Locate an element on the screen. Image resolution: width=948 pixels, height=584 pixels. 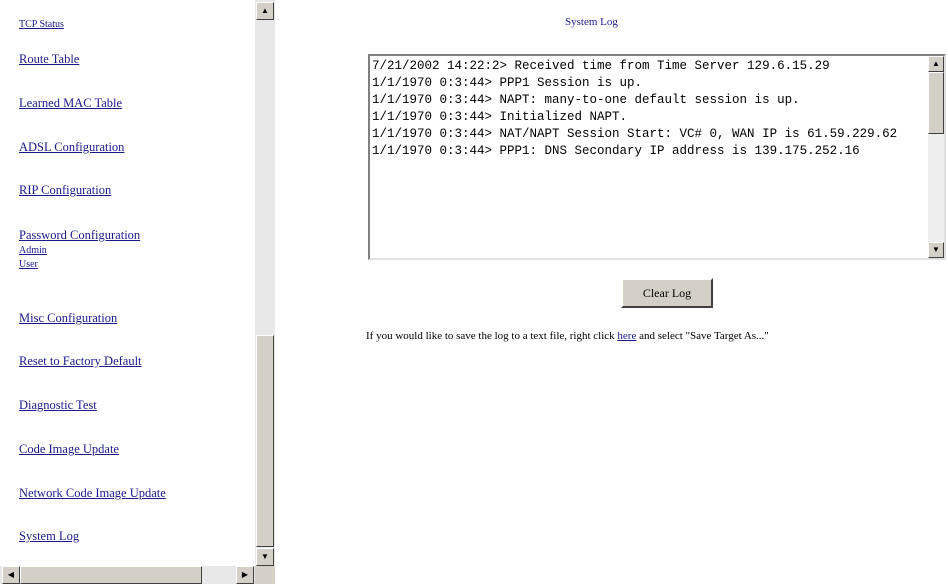
scroll-left-arrow-icon: ◀ is located at coordinates (11, 575).